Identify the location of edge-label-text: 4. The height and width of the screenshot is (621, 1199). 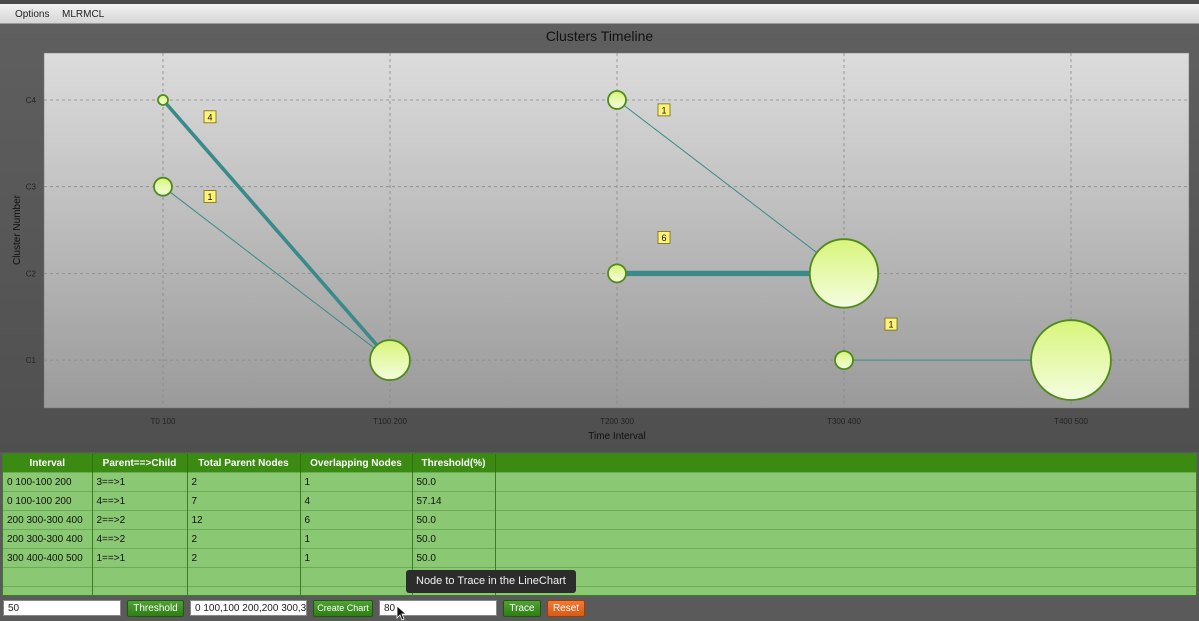
(209, 117).